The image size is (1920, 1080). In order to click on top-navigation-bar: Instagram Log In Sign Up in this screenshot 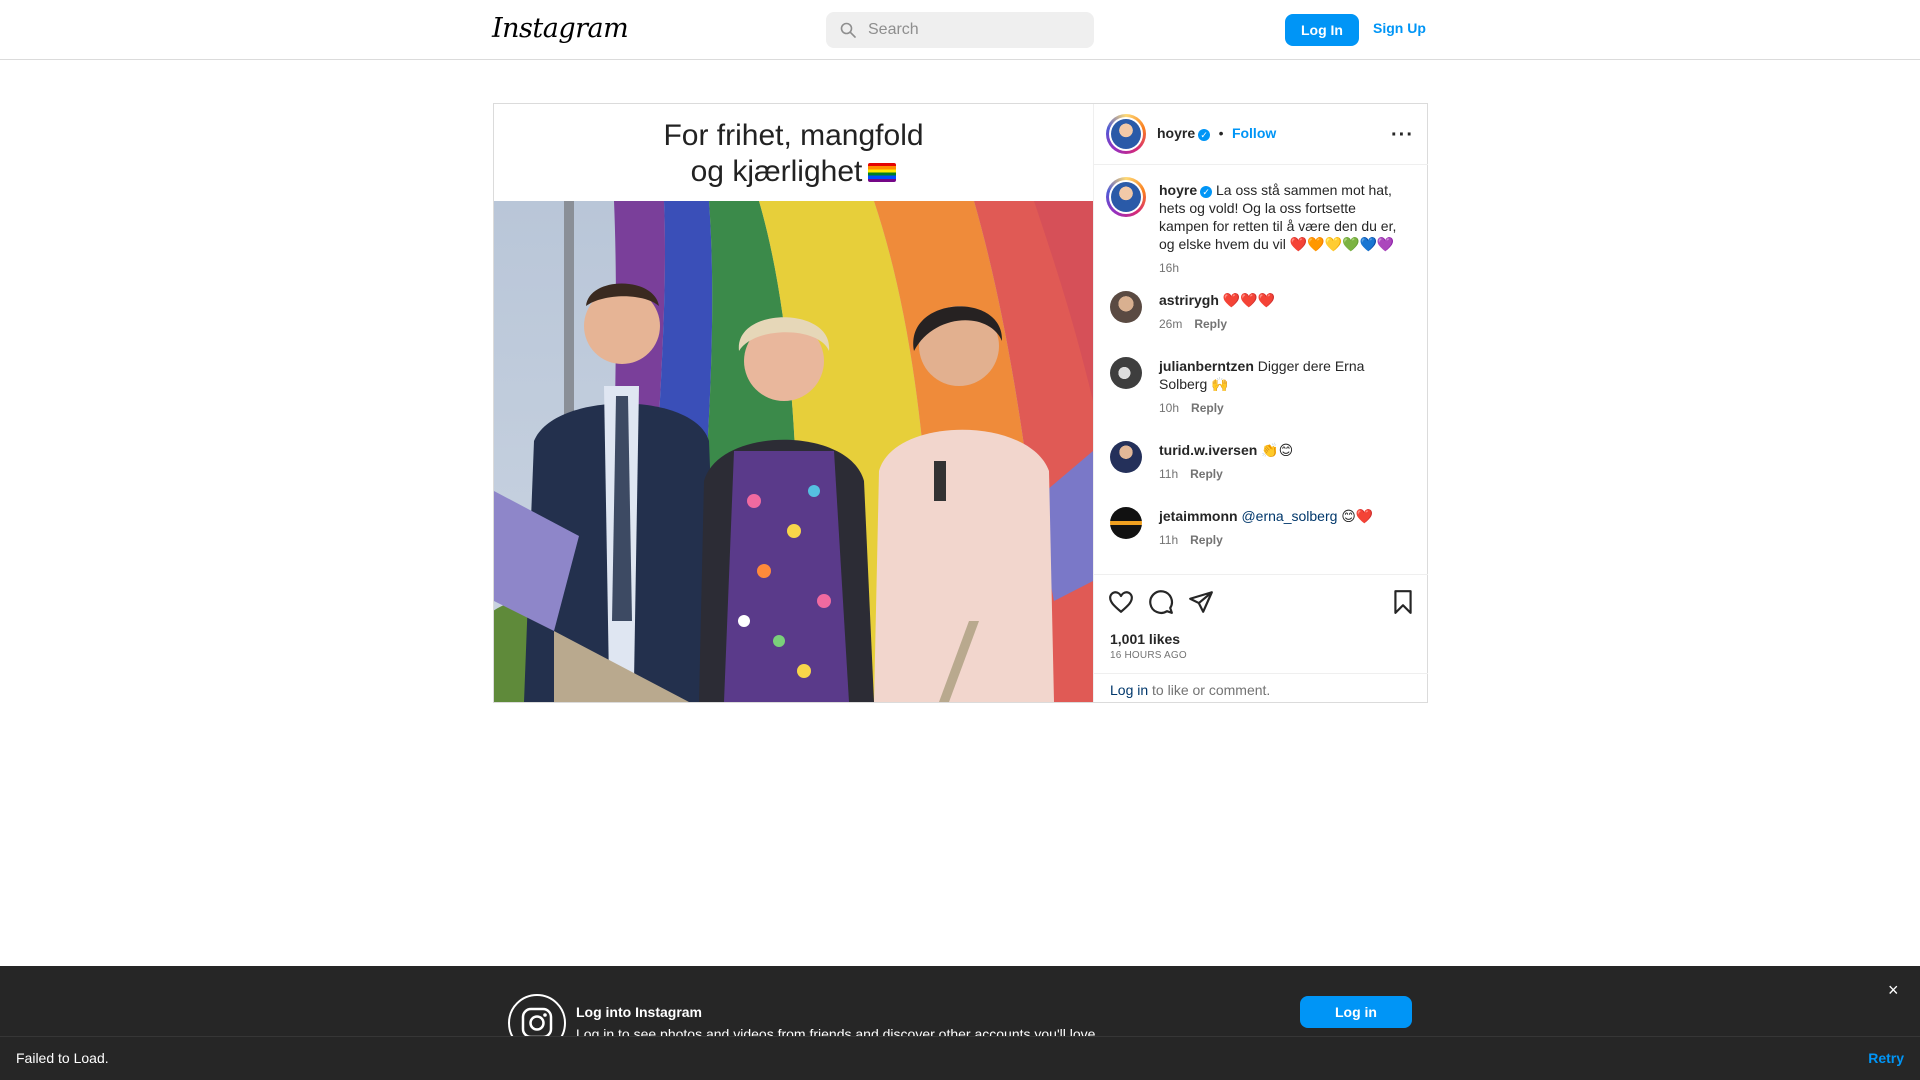, I will do `click(960, 30)`.